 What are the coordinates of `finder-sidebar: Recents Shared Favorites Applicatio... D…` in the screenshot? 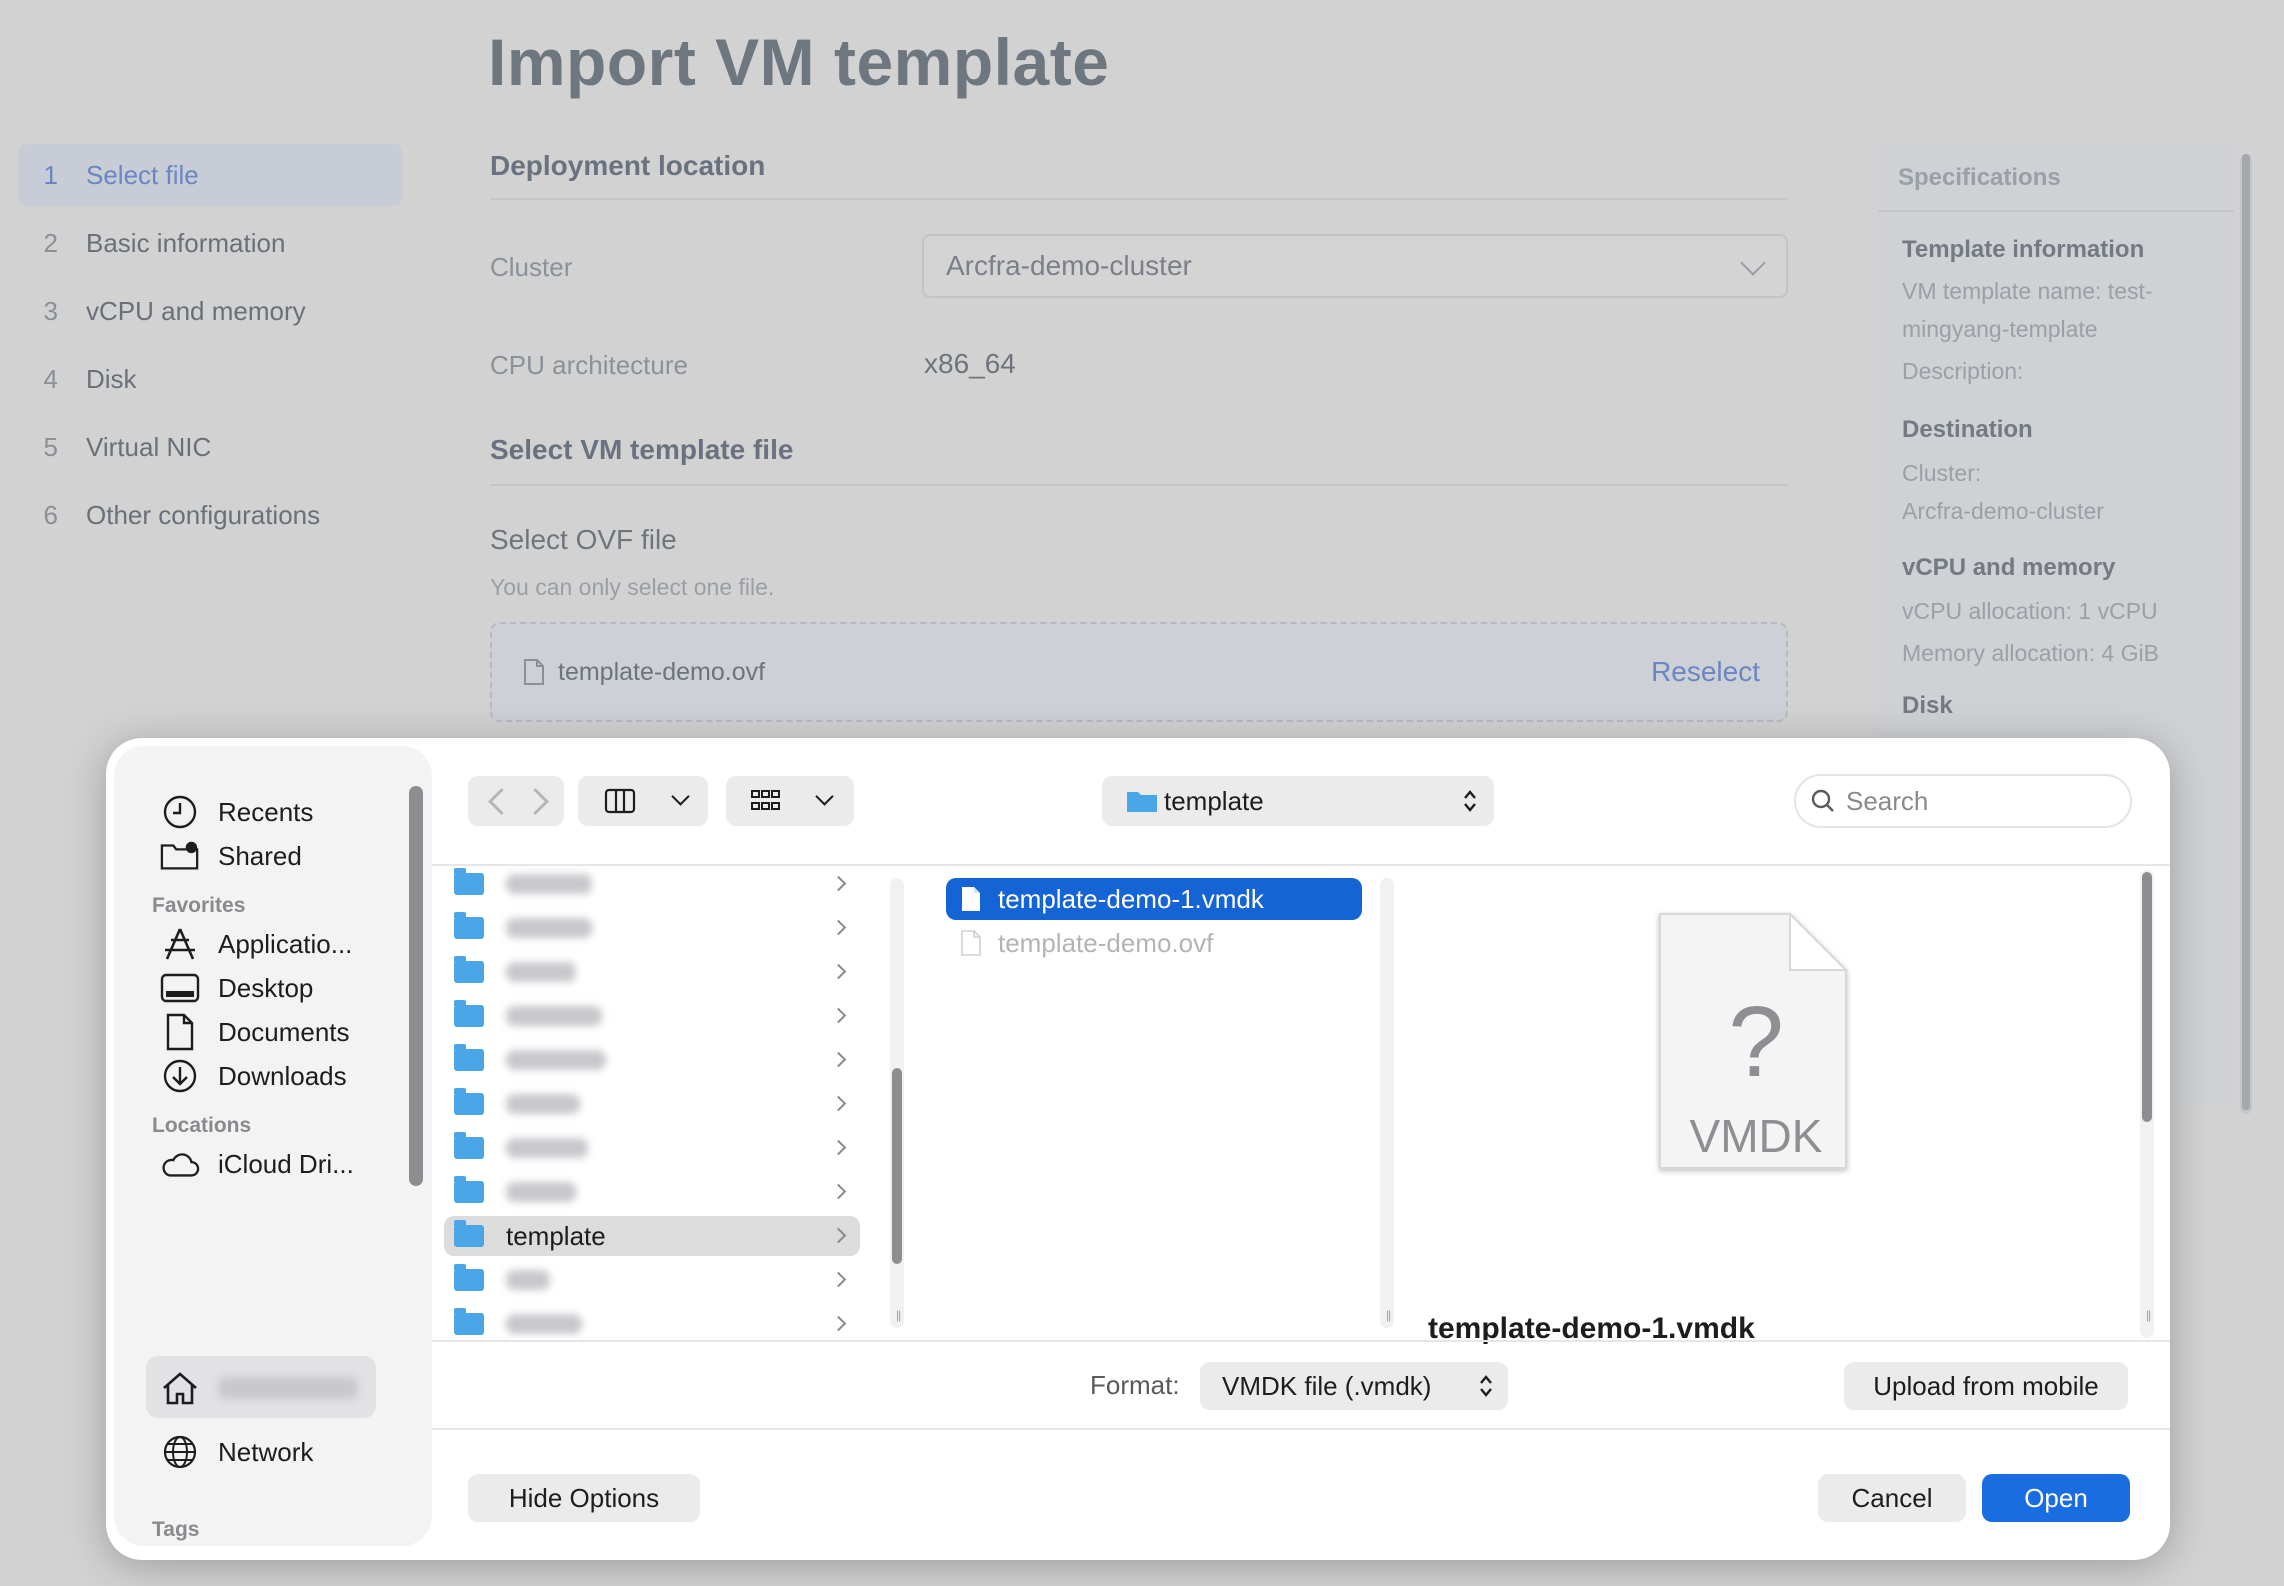 It's located at (273, 1146).